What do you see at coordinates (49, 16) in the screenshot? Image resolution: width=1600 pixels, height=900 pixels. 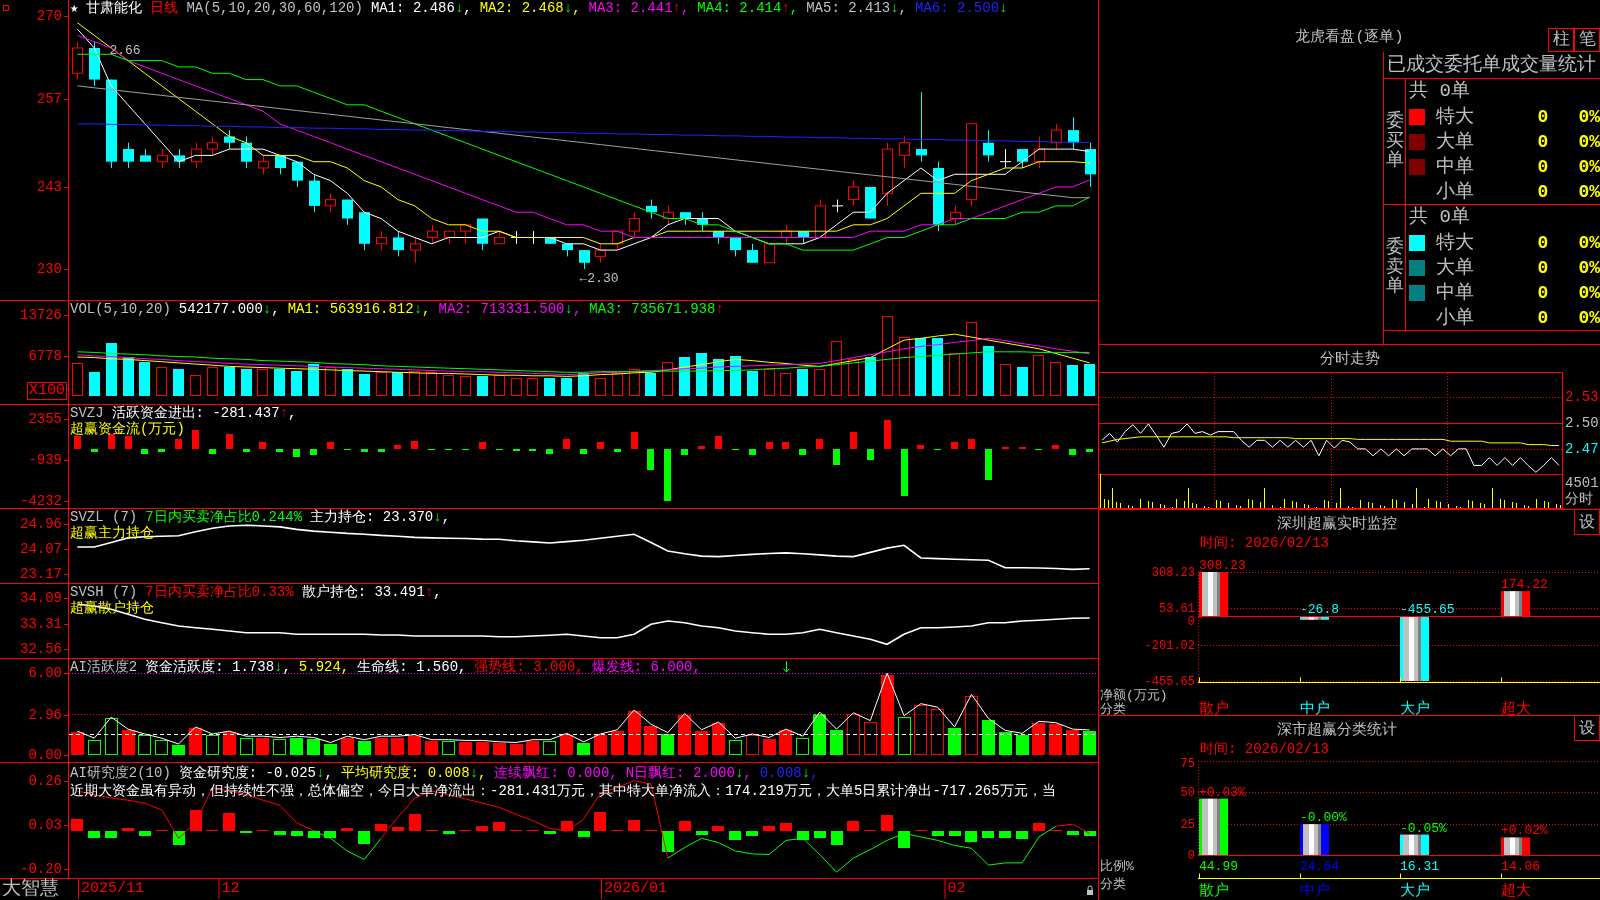 I see `axis-label: 270` at bounding box center [49, 16].